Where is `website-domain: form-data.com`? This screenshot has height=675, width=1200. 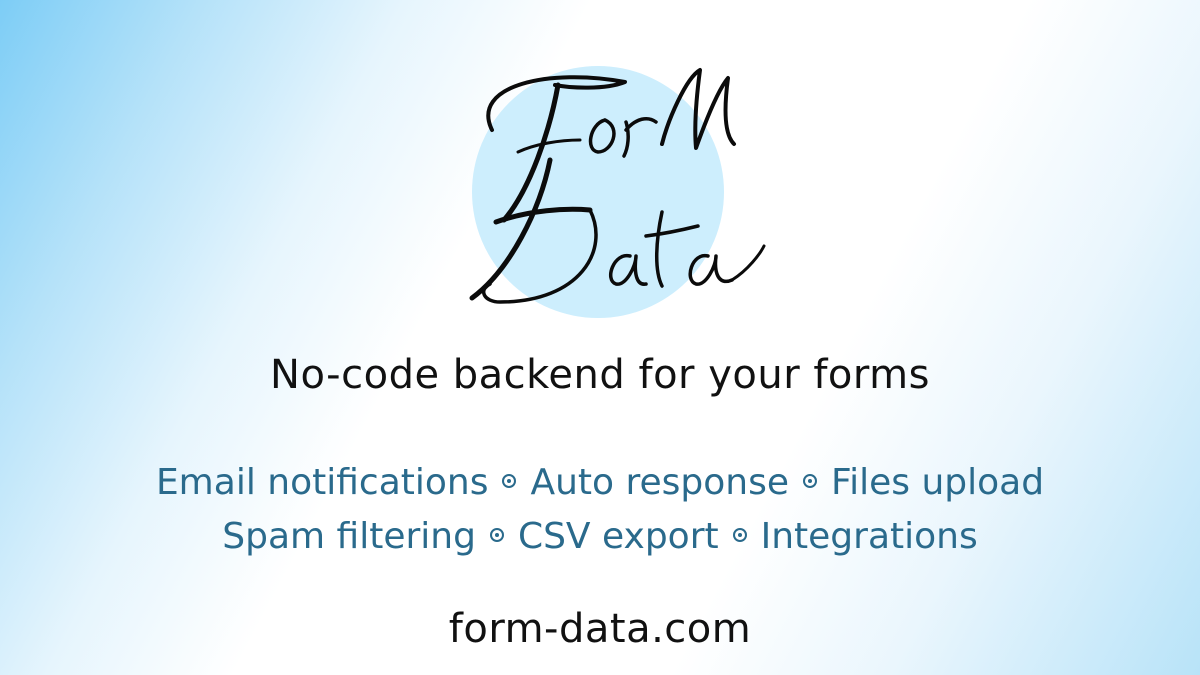
website-domain: form-data.com is located at coordinates (600, 629).